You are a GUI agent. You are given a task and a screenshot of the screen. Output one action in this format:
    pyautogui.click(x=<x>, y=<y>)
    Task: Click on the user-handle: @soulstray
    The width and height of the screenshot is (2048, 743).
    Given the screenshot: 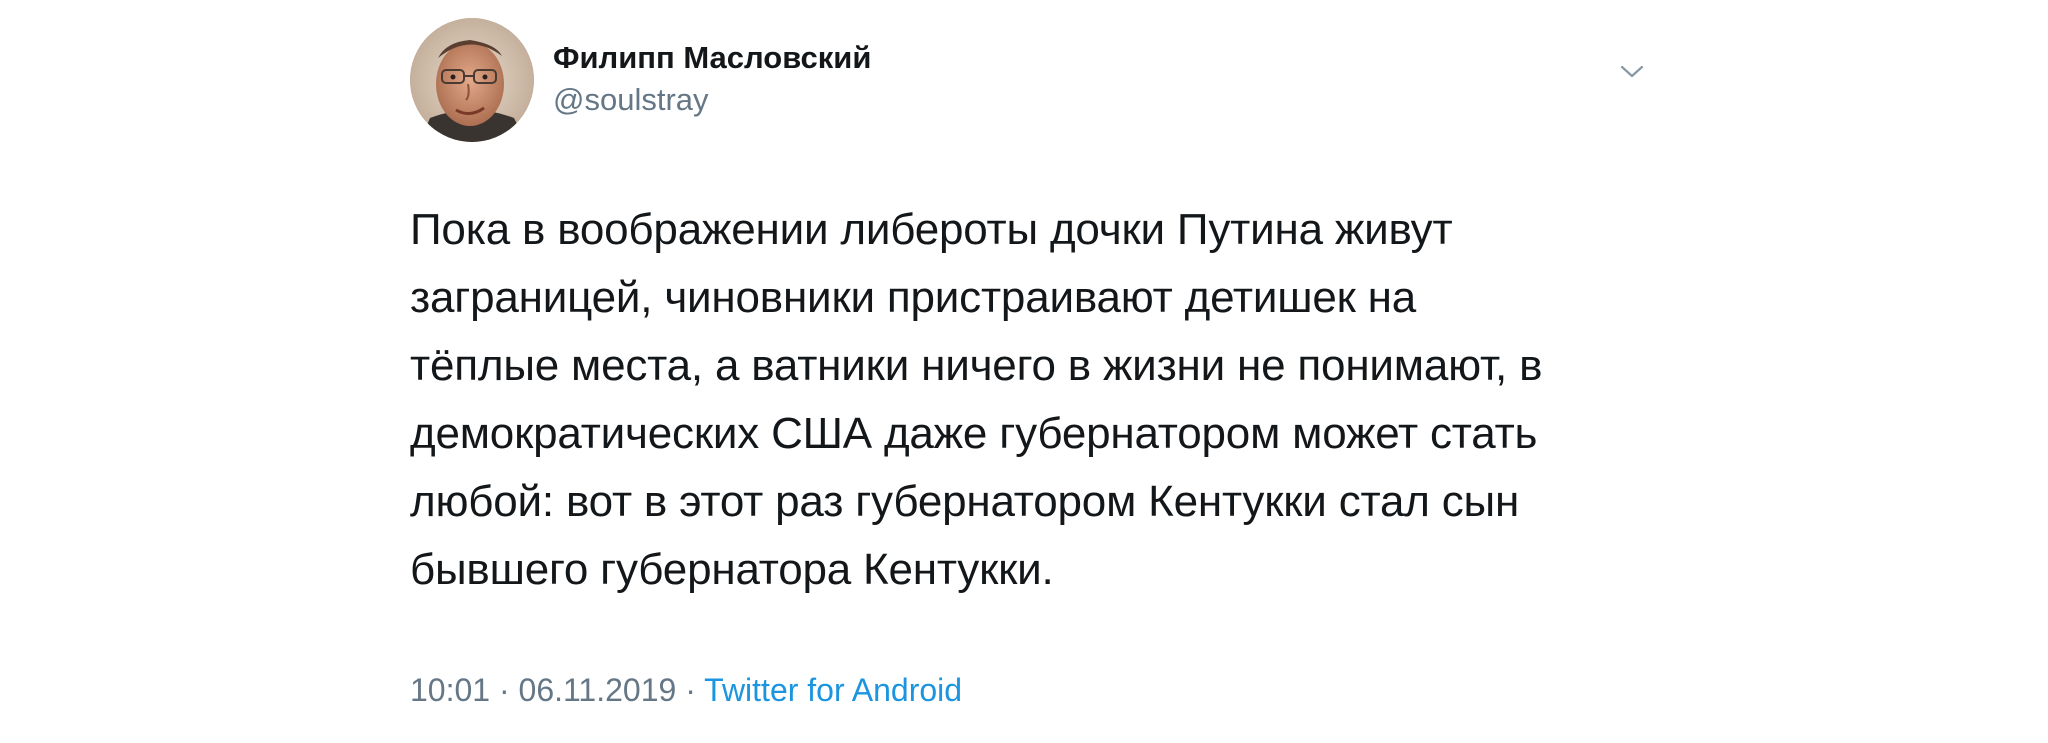 What is the action you would take?
    pyautogui.click(x=712, y=100)
    